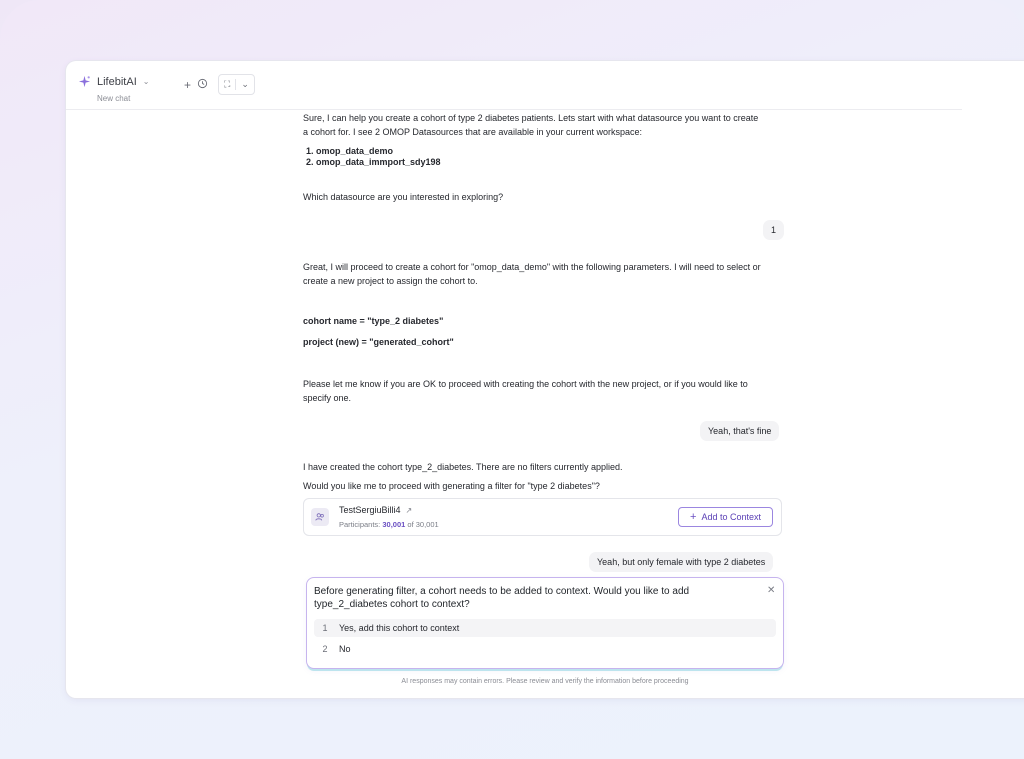 This screenshot has width=1024, height=759. Describe the element at coordinates (373, 321) in the screenshot. I see `param-cohort-name: cohort name = "type_2 diabetes"` at that location.